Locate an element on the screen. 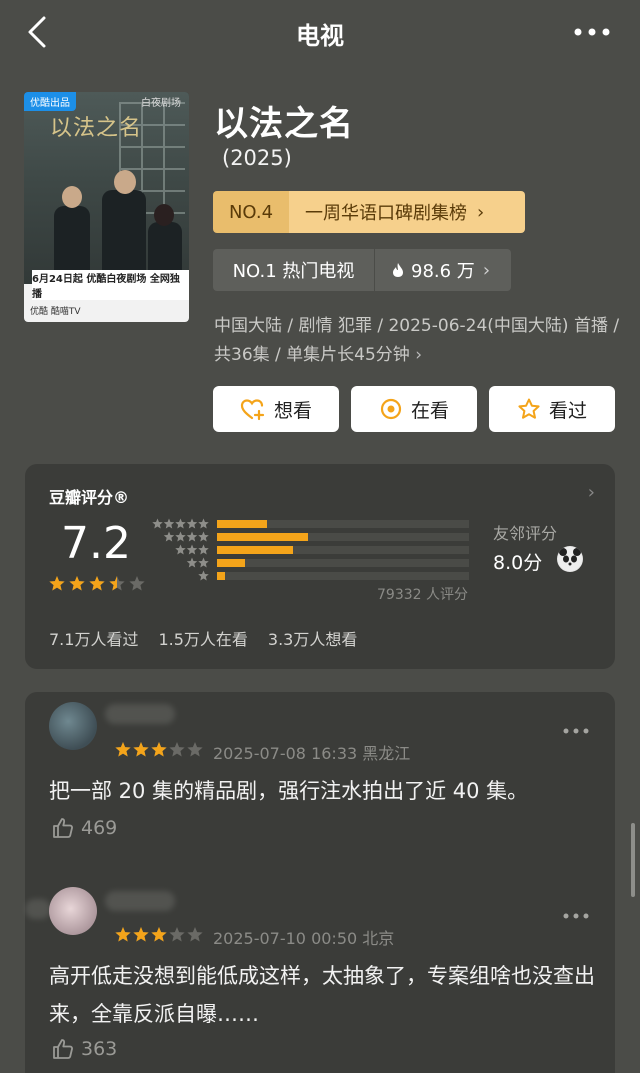 This screenshot has width=640, height=1073. scrollbar is located at coordinates (633, 860).